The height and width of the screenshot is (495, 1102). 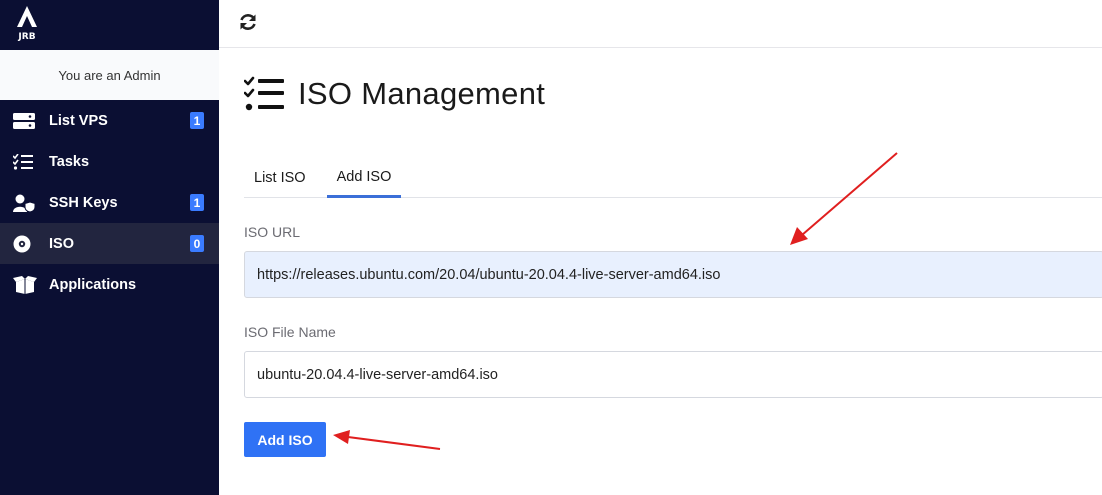 I want to click on iso-file-name-label: ISO File Name, so click(x=290, y=332).